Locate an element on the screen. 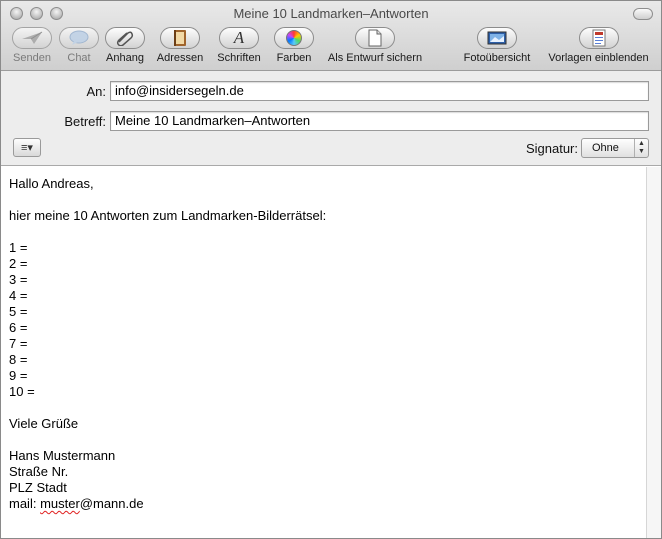  fonts-label: Schriften is located at coordinates (239, 58).